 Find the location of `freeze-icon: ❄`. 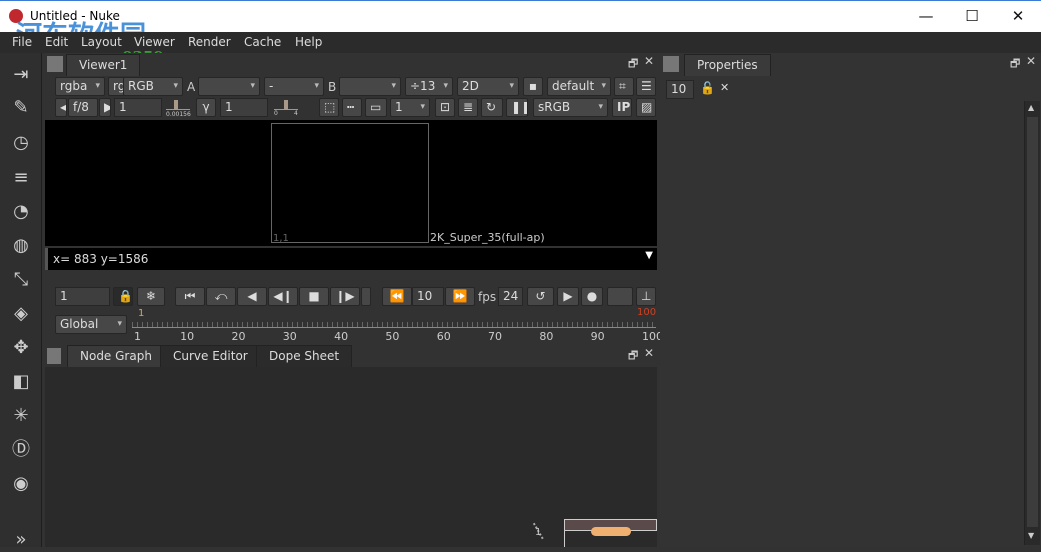

freeze-icon: ❄ is located at coordinates (151, 296).